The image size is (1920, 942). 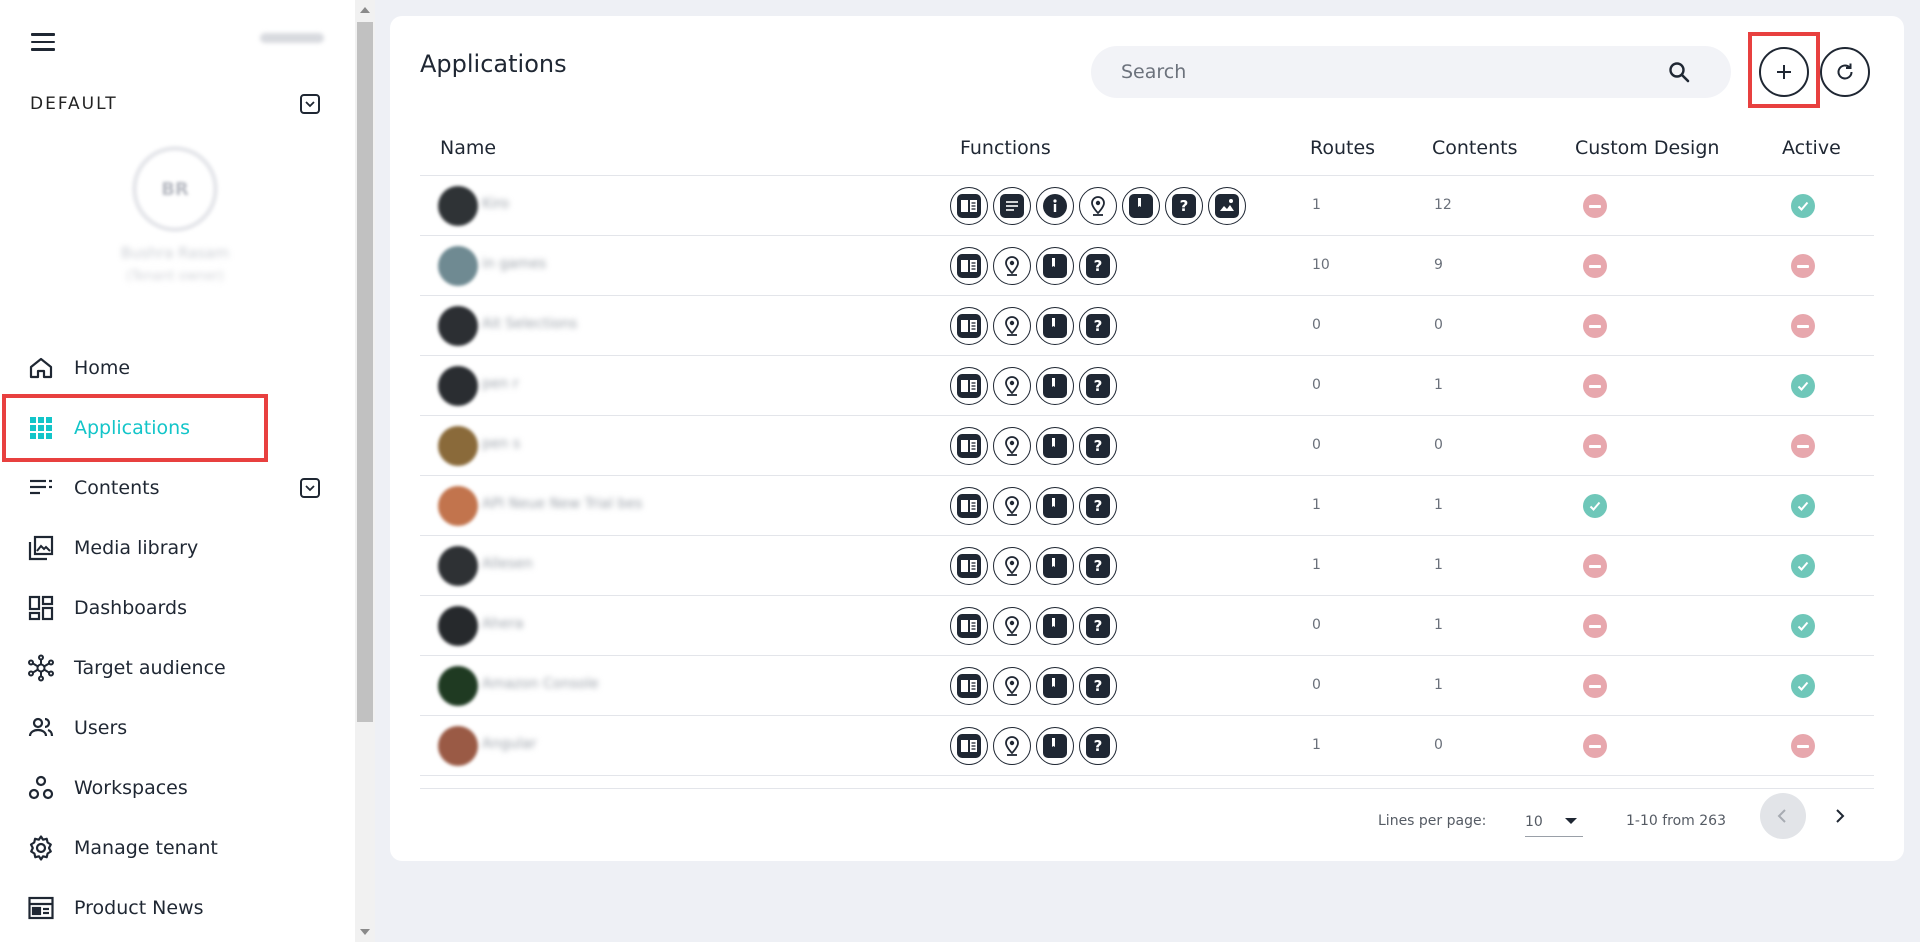 What do you see at coordinates (41, 428) in the screenshot?
I see `grid-icon` at bounding box center [41, 428].